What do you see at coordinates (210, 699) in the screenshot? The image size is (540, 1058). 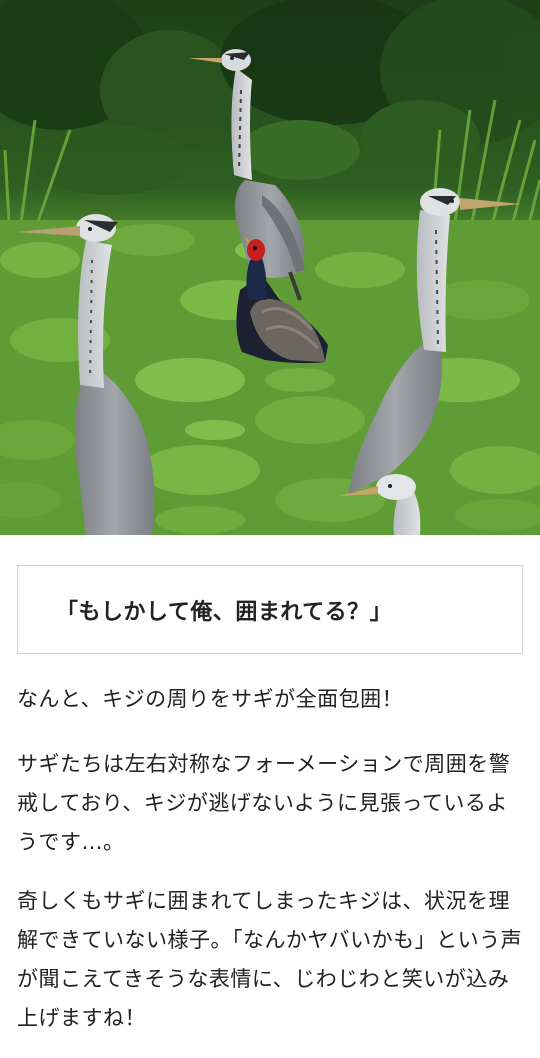 I see `paragraph: なんと、キジの周りをサギが全面包囲！` at bounding box center [210, 699].